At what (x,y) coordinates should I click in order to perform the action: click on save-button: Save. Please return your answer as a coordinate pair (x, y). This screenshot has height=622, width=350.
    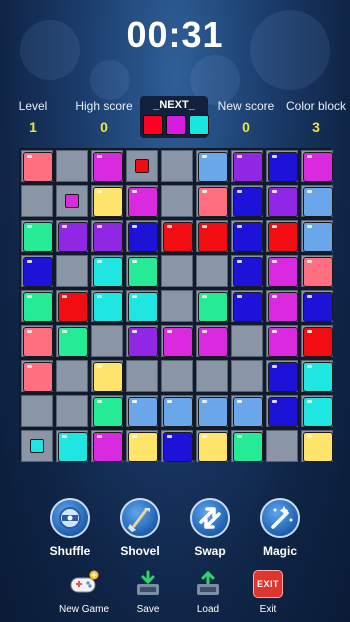
    Looking at the image, I should click on (148, 592).